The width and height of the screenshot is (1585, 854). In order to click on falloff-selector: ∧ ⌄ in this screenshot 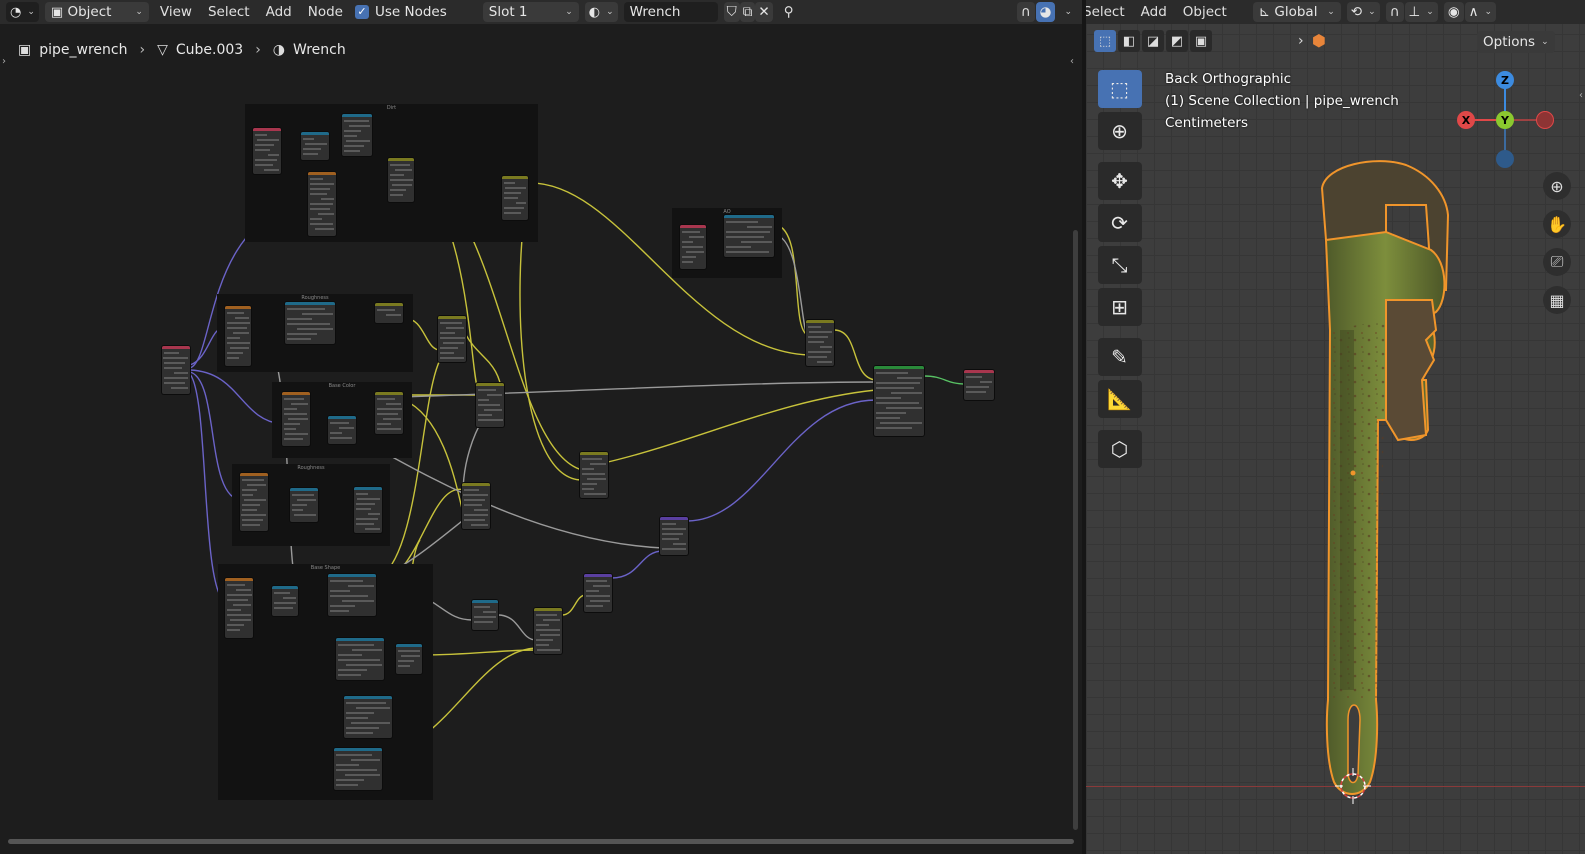, I will do `click(1480, 12)`.